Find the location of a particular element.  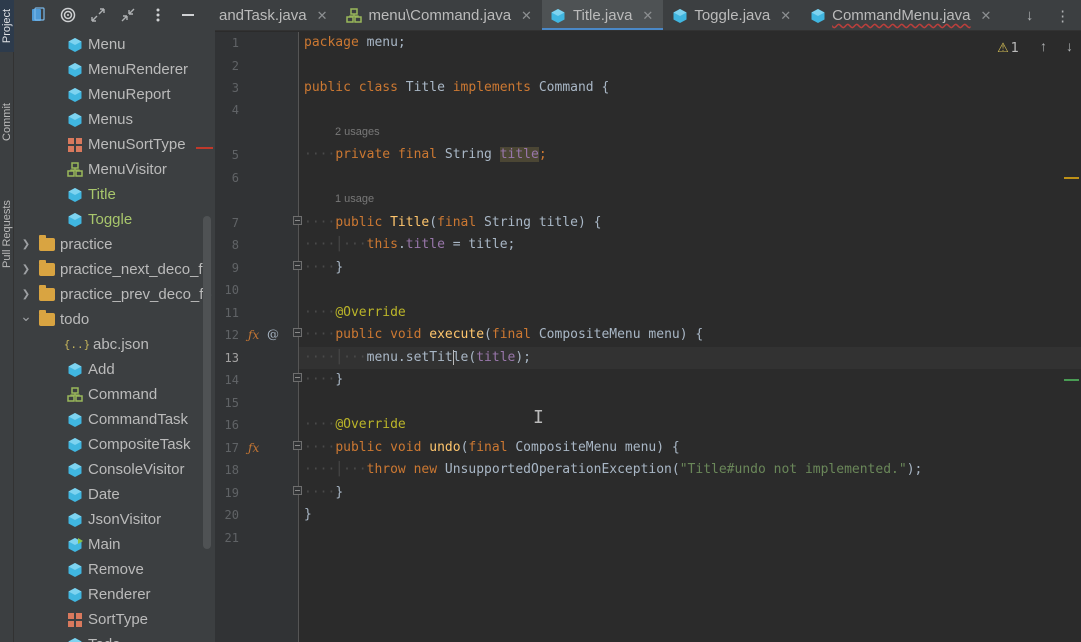

tree-item: Command is located at coordinates (114, 394).